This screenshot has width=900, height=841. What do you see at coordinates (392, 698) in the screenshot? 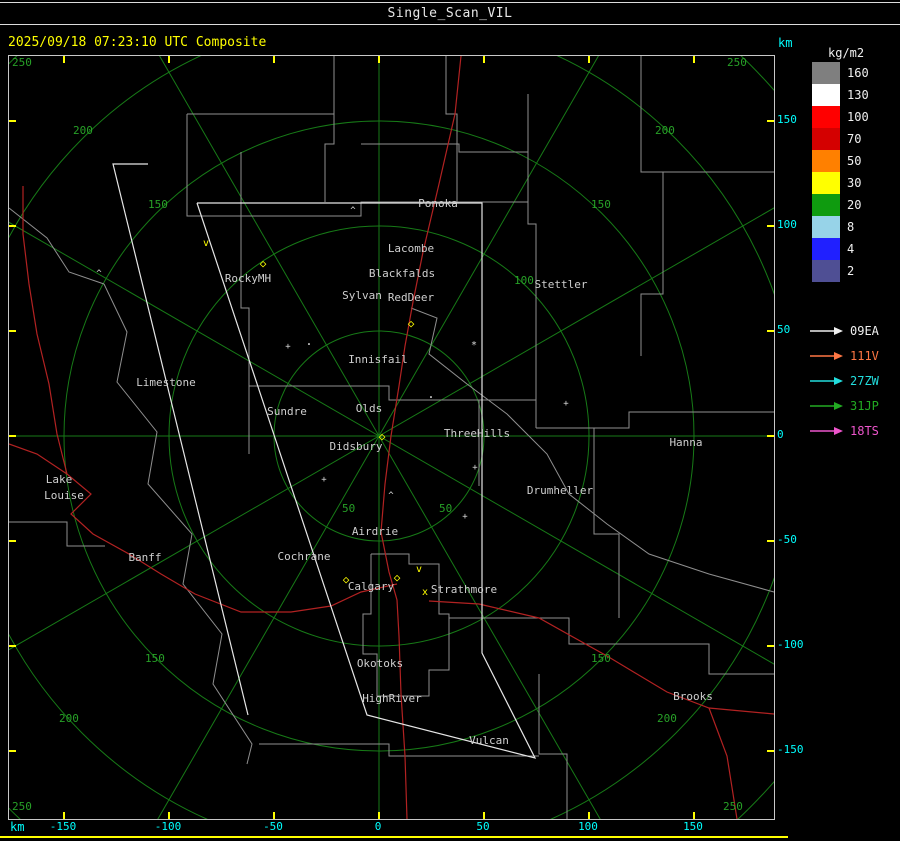
I see `city-label: HighRiver` at bounding box center [392, 698].